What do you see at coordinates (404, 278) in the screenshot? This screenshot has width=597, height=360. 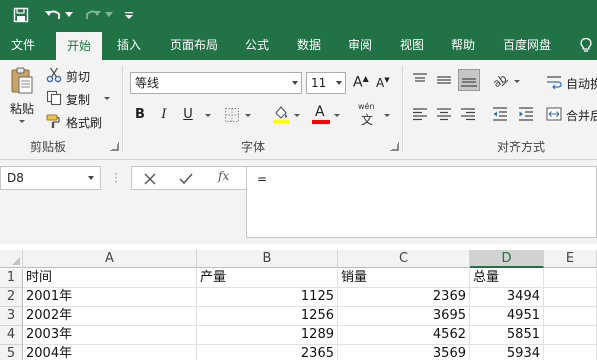 I see `cell-c1: 销量` at bounding box center [404, 278].